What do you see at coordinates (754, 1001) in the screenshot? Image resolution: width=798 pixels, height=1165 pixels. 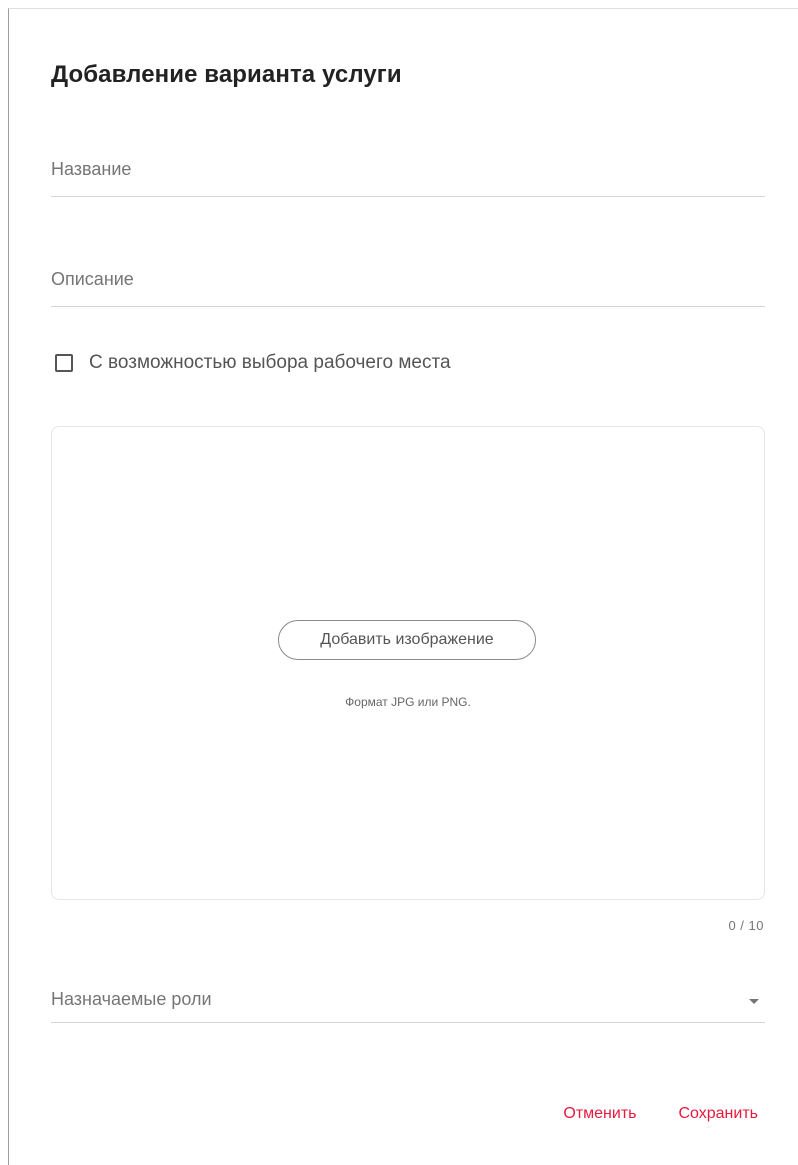 I see `chevron-down-icon` at bounding box center [754, 1001].